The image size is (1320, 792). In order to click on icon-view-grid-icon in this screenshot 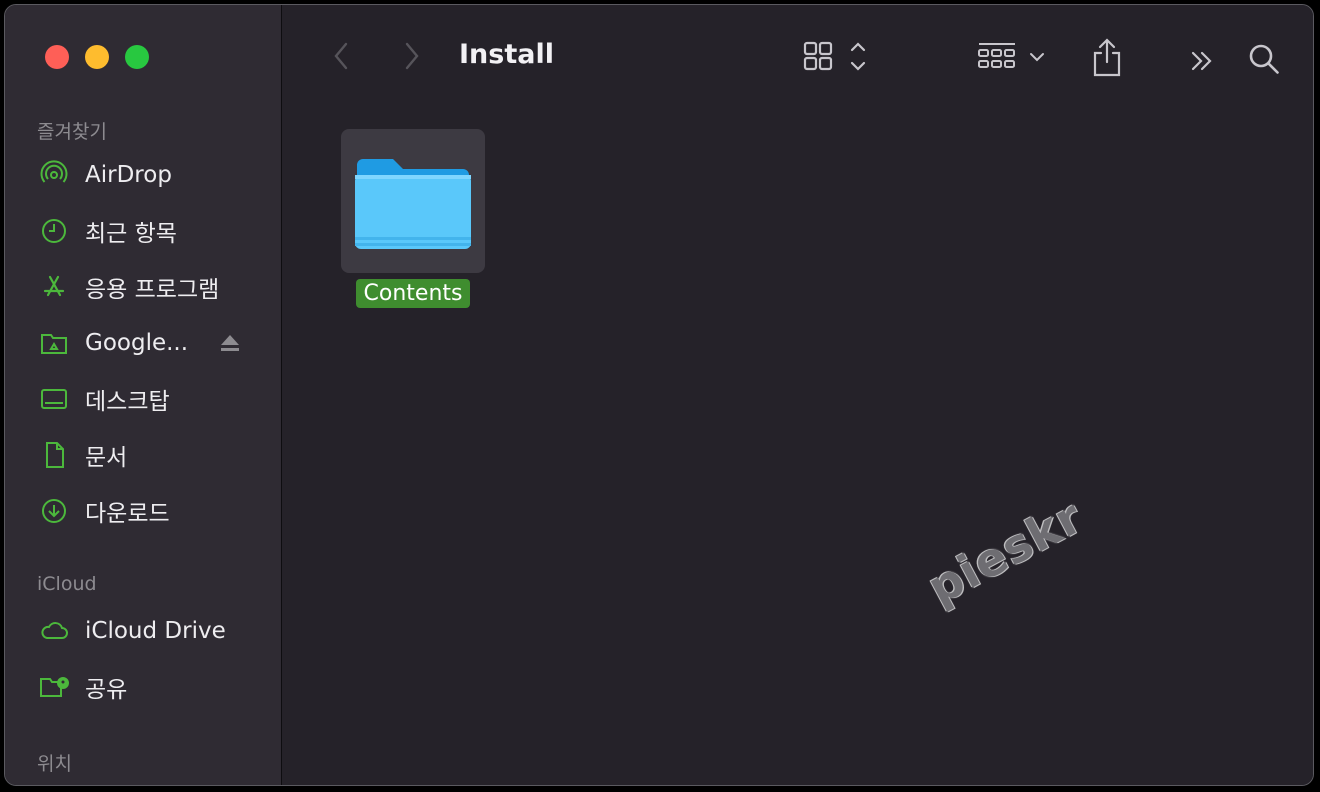, I will do `click(834, 56)`.